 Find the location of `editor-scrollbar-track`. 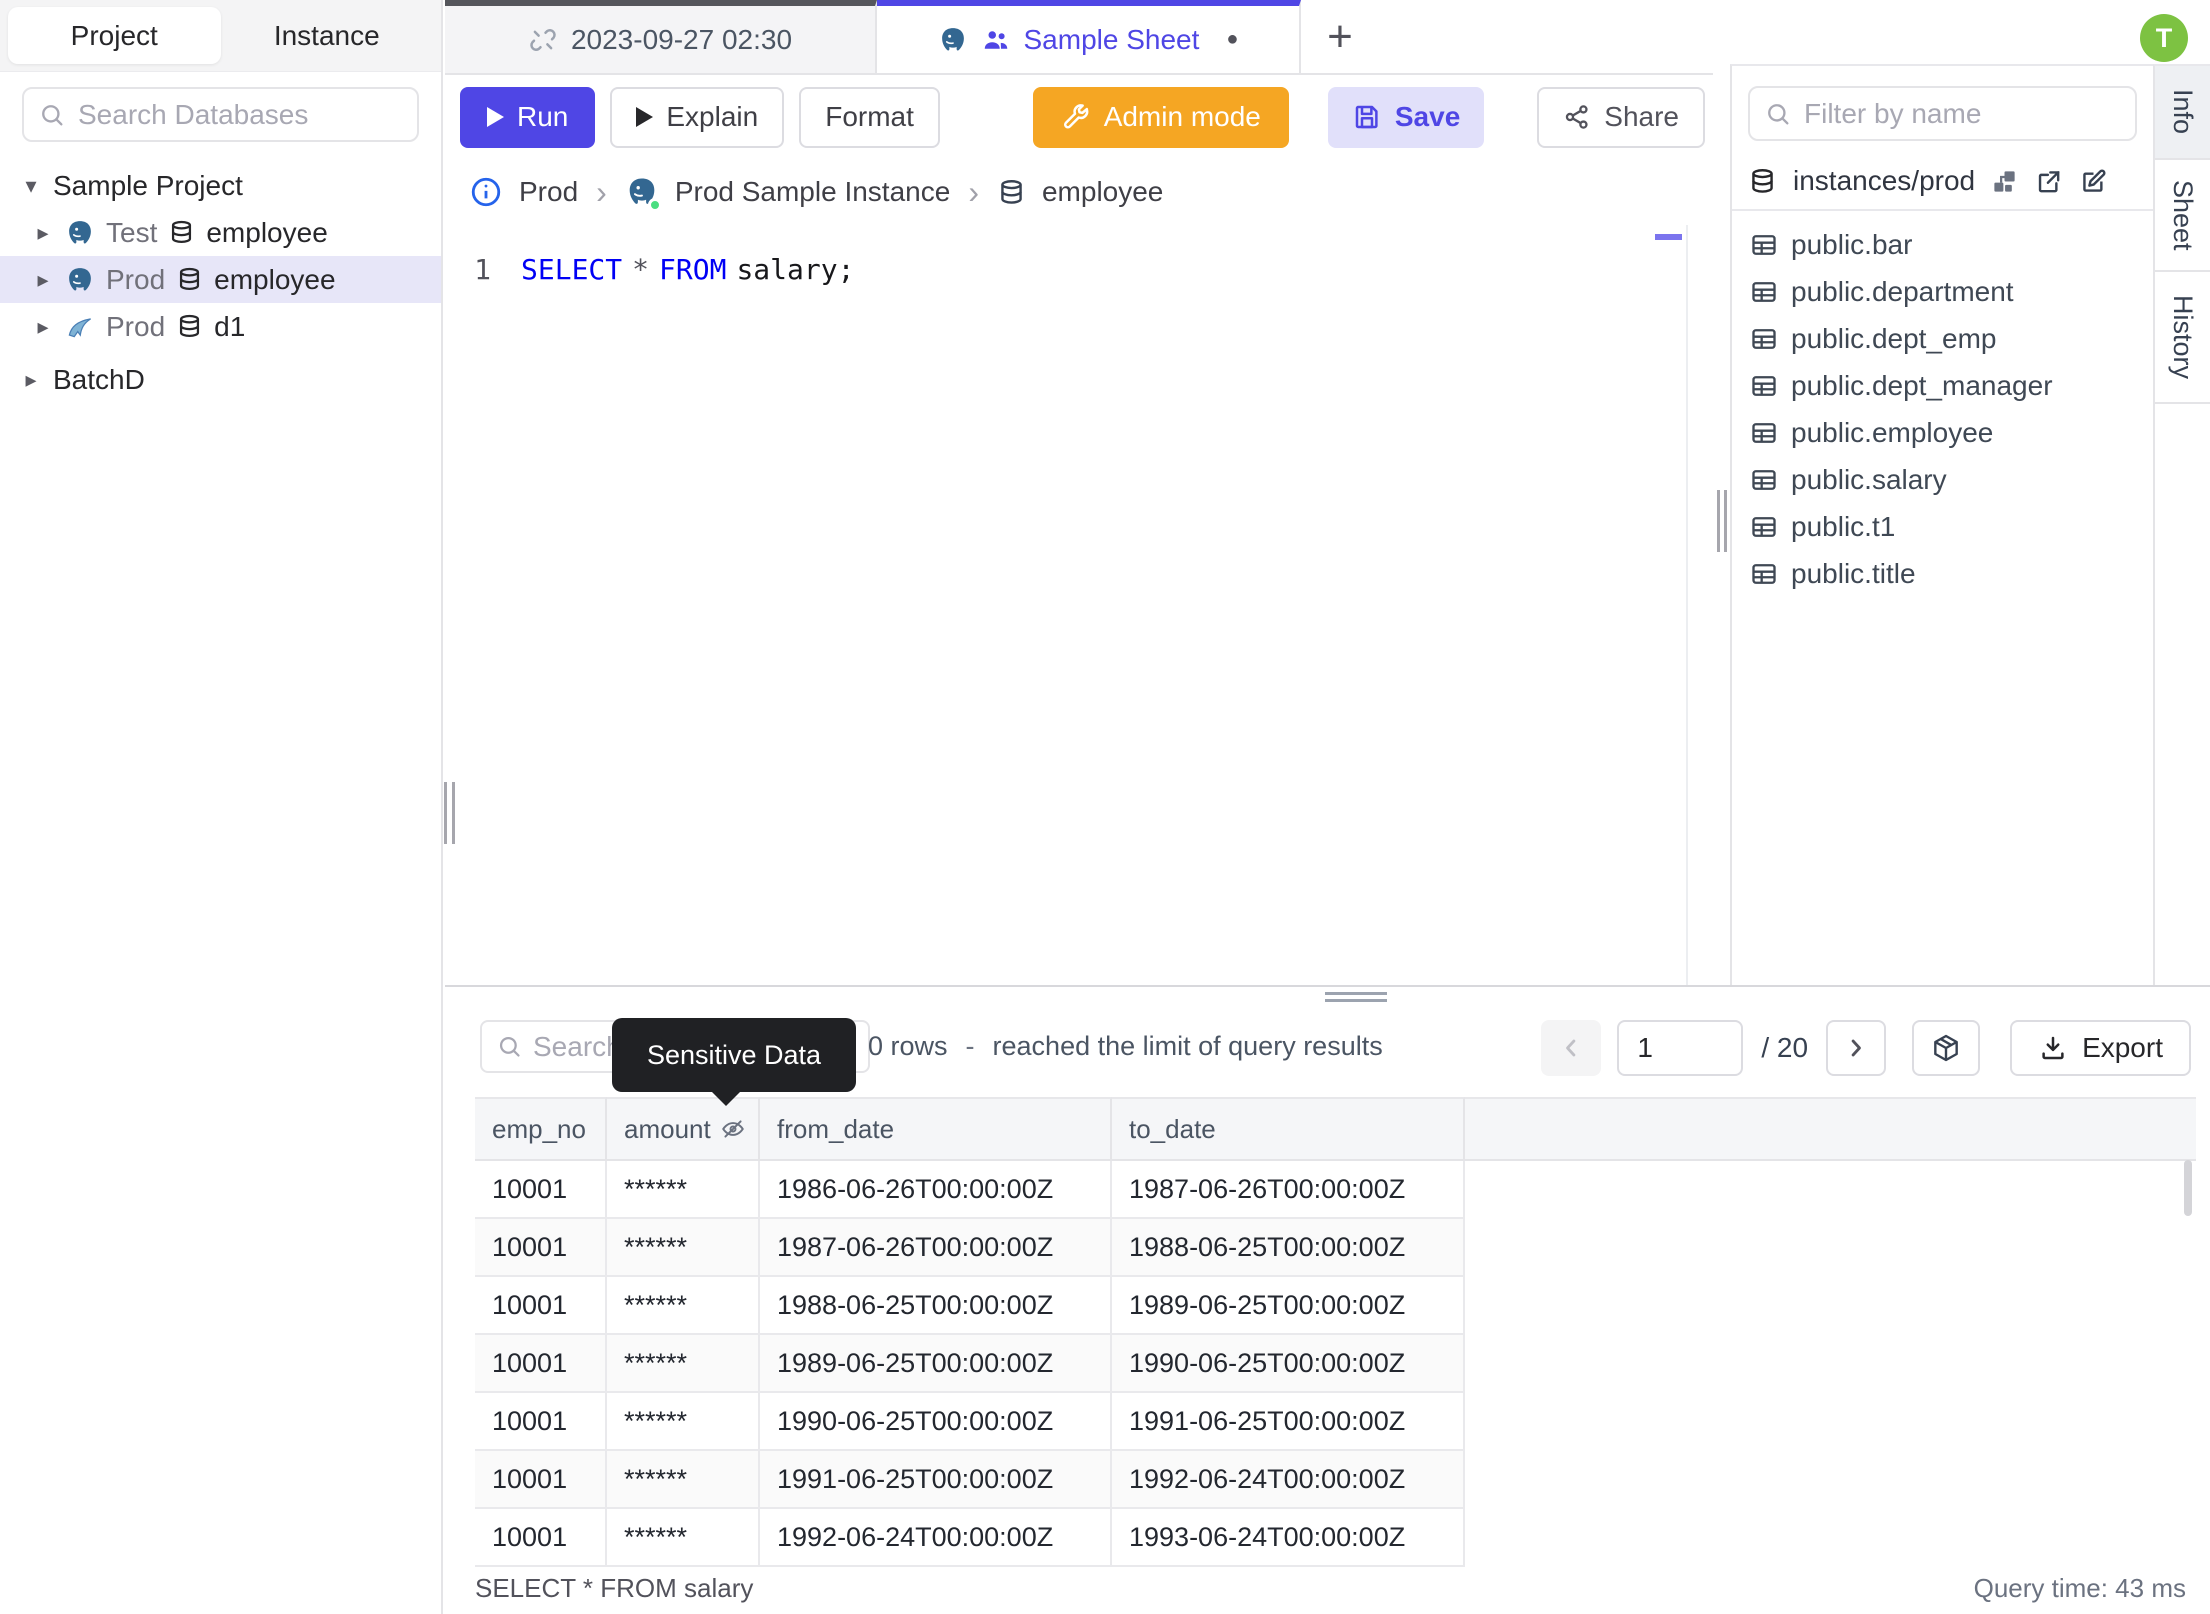

editor-scrollbar-track is located at coordinates (1687, 605).